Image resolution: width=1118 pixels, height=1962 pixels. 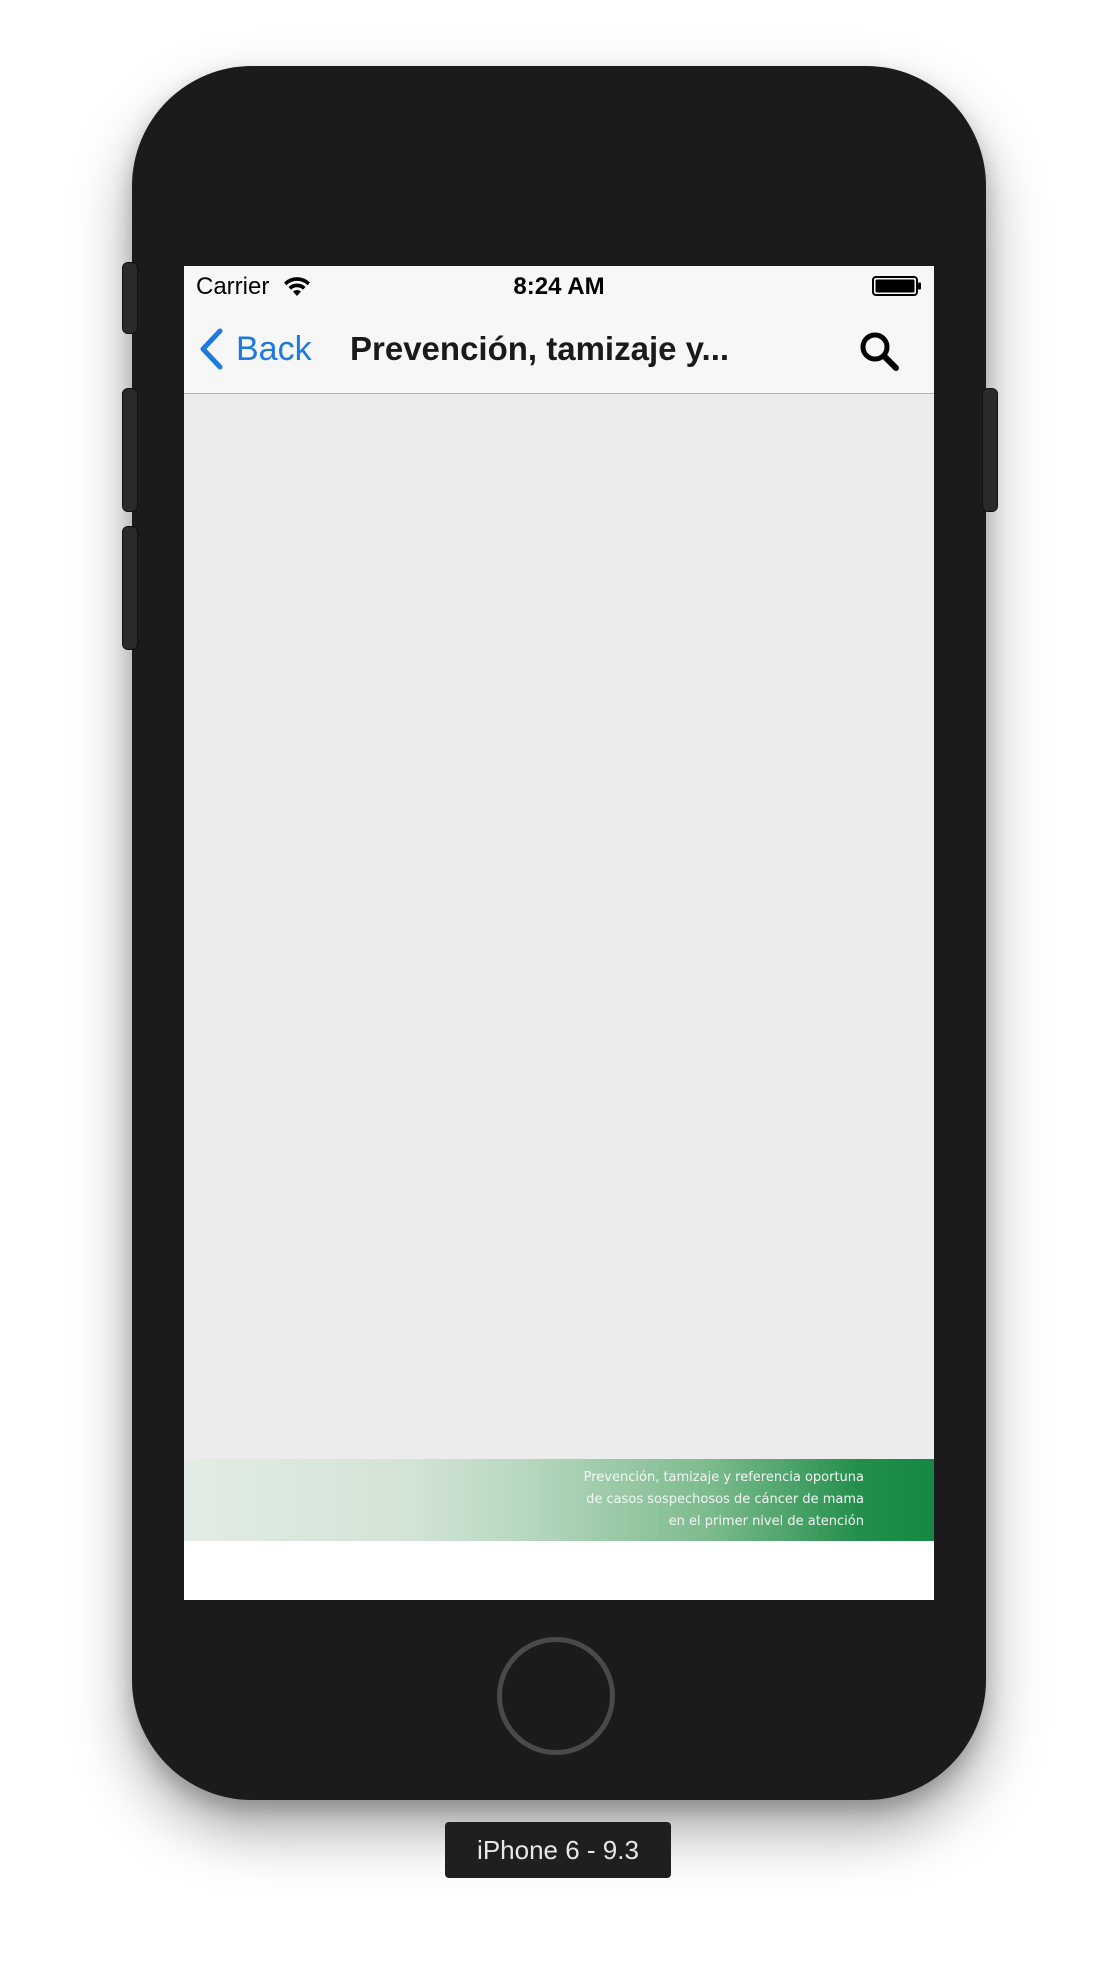 I want to click on page-bottom-area, so click(x=559, y=1570).